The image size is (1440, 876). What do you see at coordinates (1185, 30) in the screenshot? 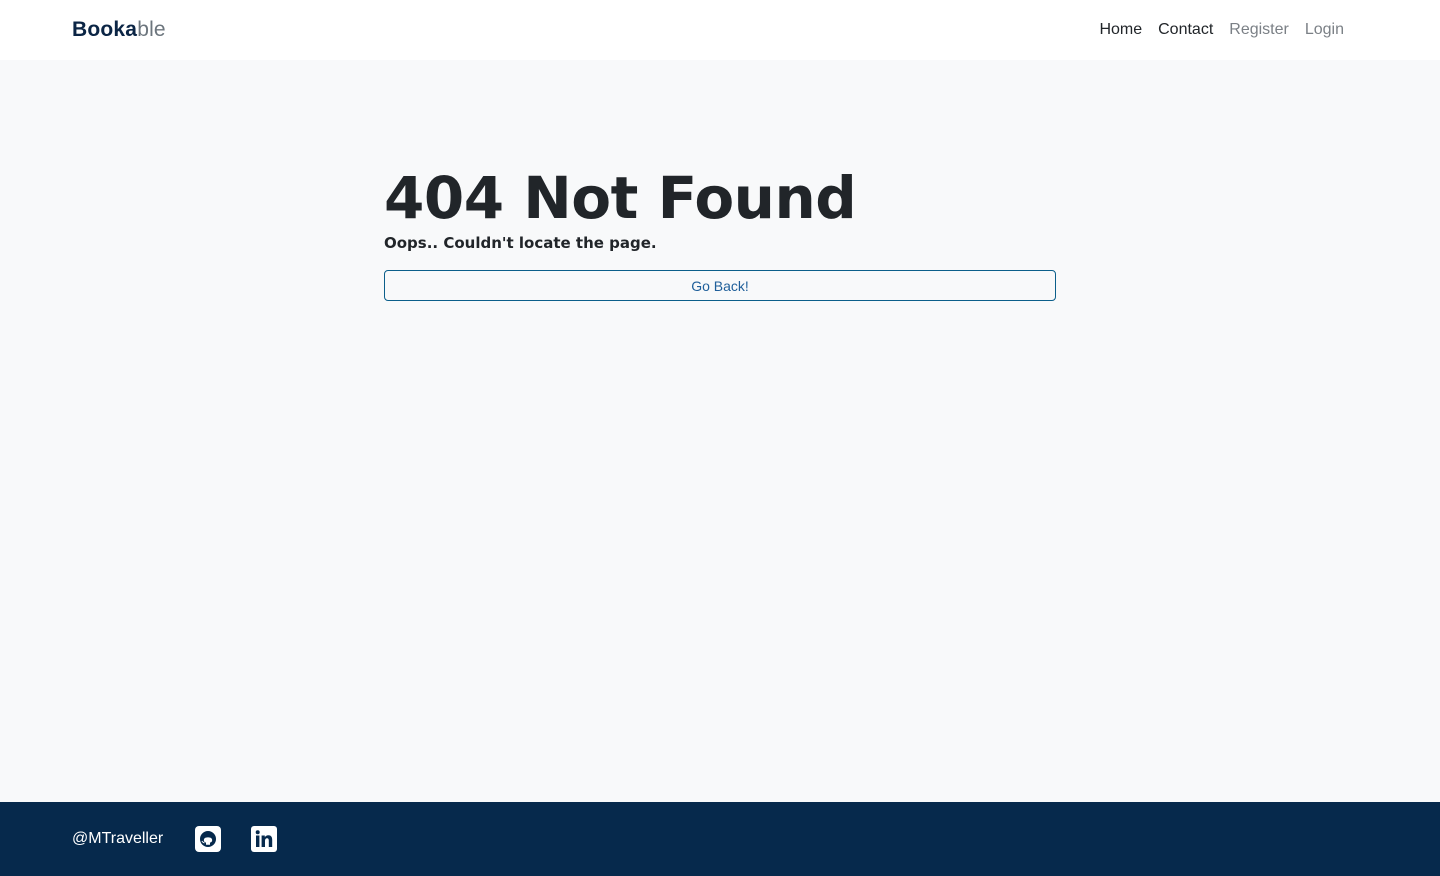
I see `nav-link-contact: Contact` at bounding box center [1185, 30].